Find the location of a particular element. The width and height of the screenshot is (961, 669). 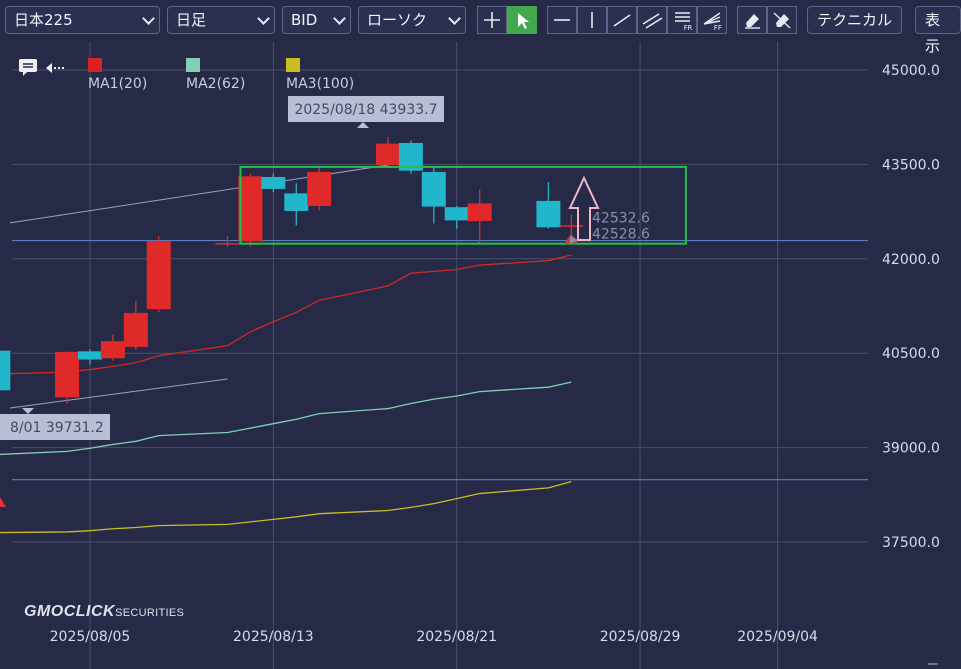

ask-price-label: 42532.6 is located at coordinates (621, 218).